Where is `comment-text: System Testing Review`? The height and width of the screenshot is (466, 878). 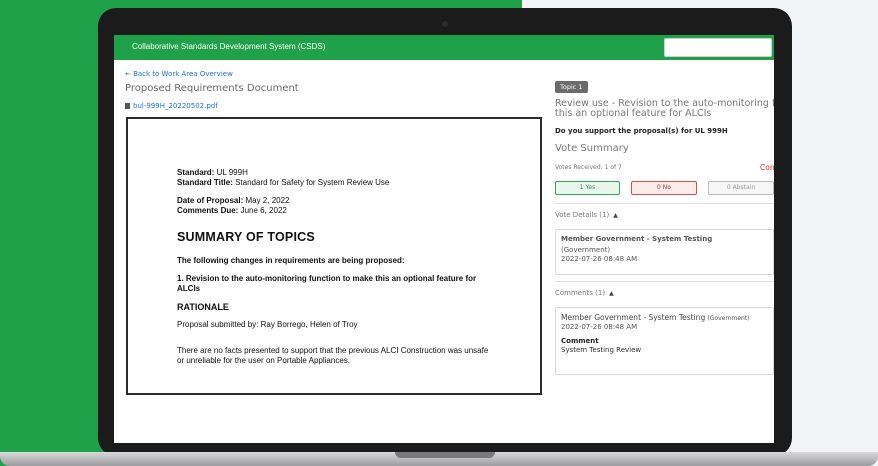
comment-text: System Testing Review is located at coordinates (601, 350).